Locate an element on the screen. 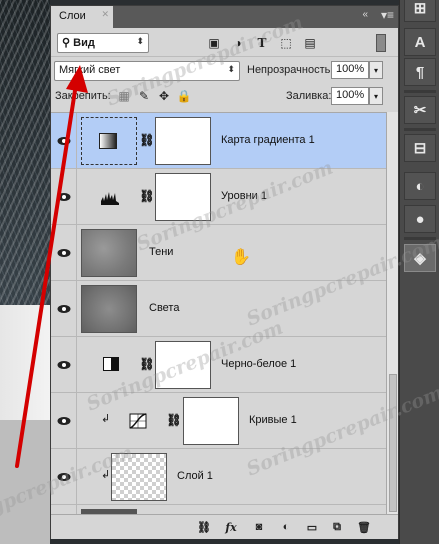  layer-name: Кривые 1 is located at coordinates (273, 420).